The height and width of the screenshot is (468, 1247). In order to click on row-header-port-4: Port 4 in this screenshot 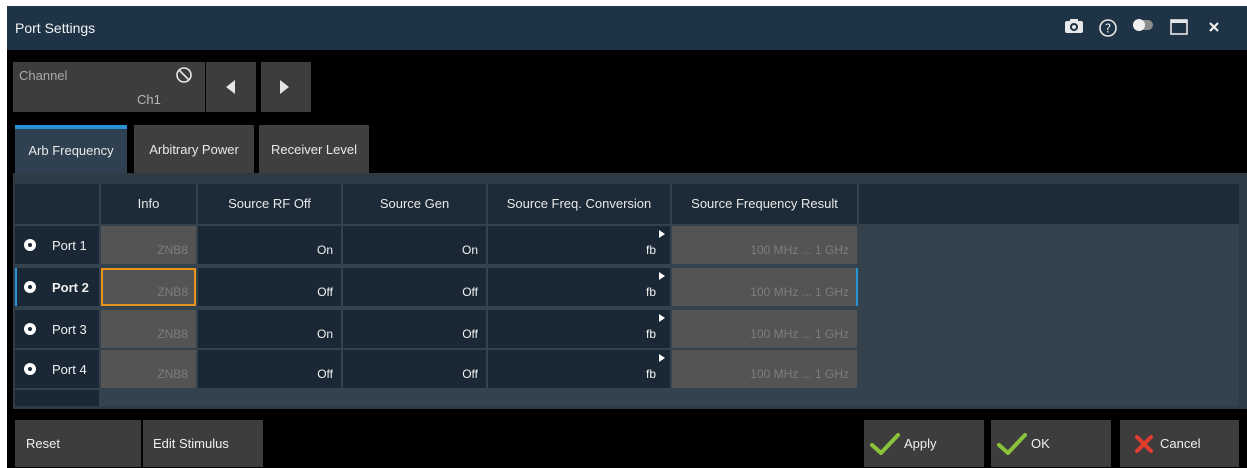, I will do `click(57, 369)`.